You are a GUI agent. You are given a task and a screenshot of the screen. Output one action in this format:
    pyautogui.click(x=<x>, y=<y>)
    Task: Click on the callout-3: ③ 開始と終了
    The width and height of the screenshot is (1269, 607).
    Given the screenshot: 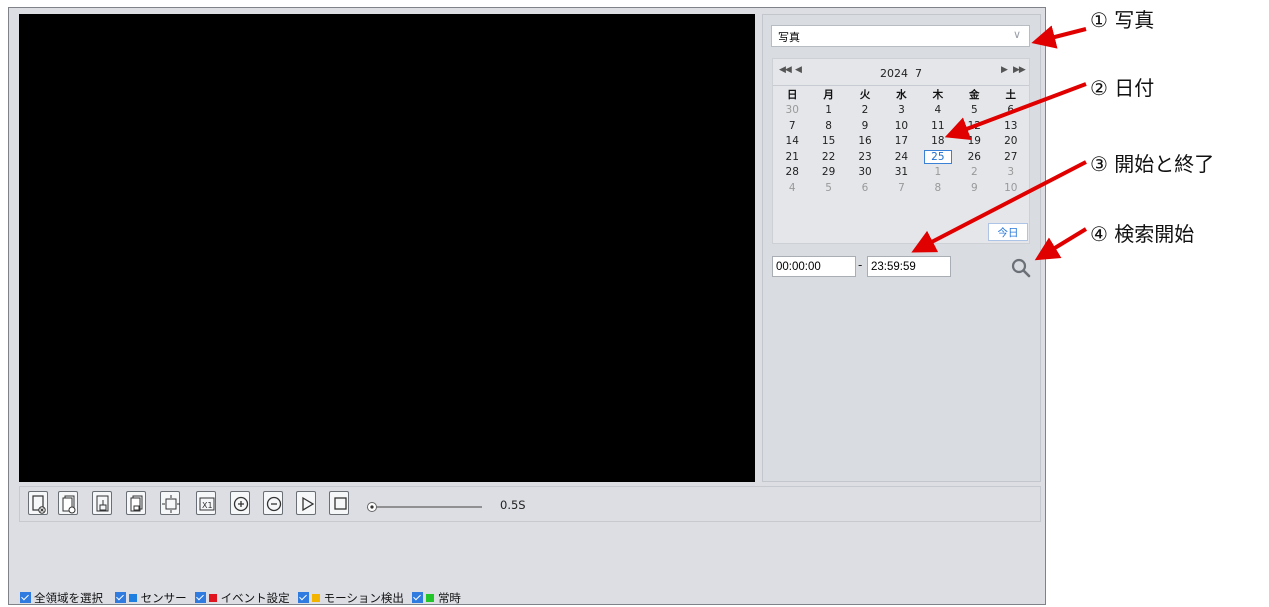 What is the action you would take?
    pyautogui.click(x=1152, y=164)
    